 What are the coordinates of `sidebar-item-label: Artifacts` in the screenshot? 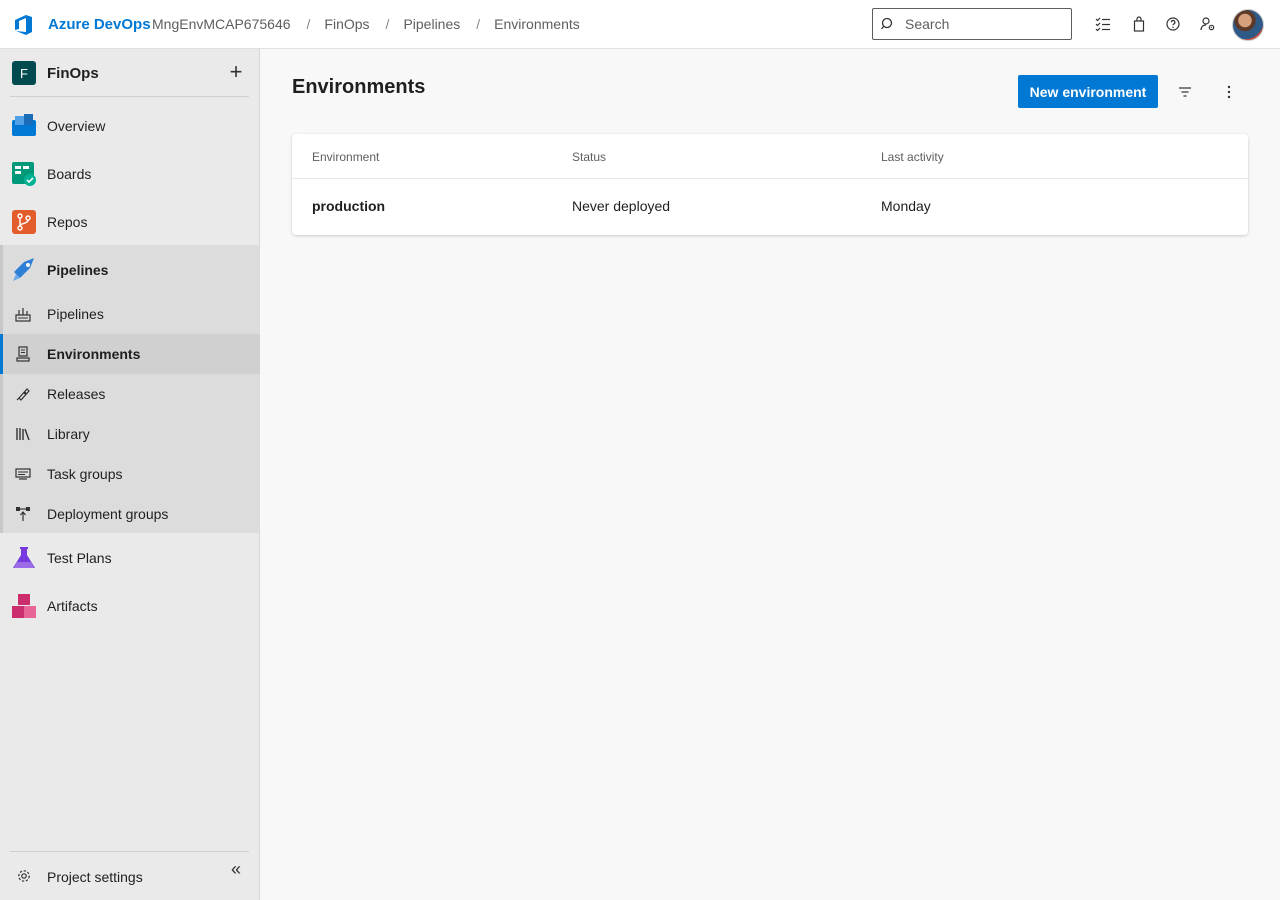 It's located at (72, 606).